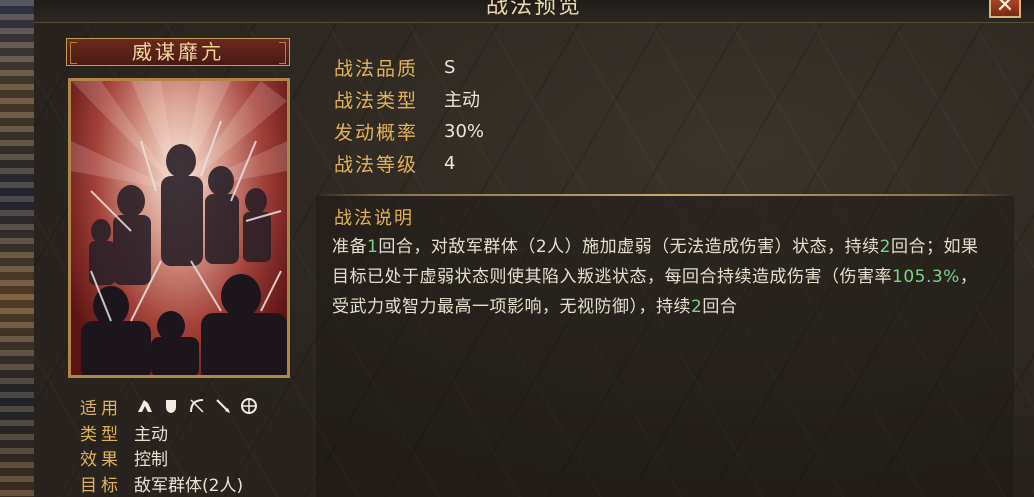  Describe the element at coordinates (376, 164) in the screenshot. I see `attr-level-label: 战法等级` at that location.